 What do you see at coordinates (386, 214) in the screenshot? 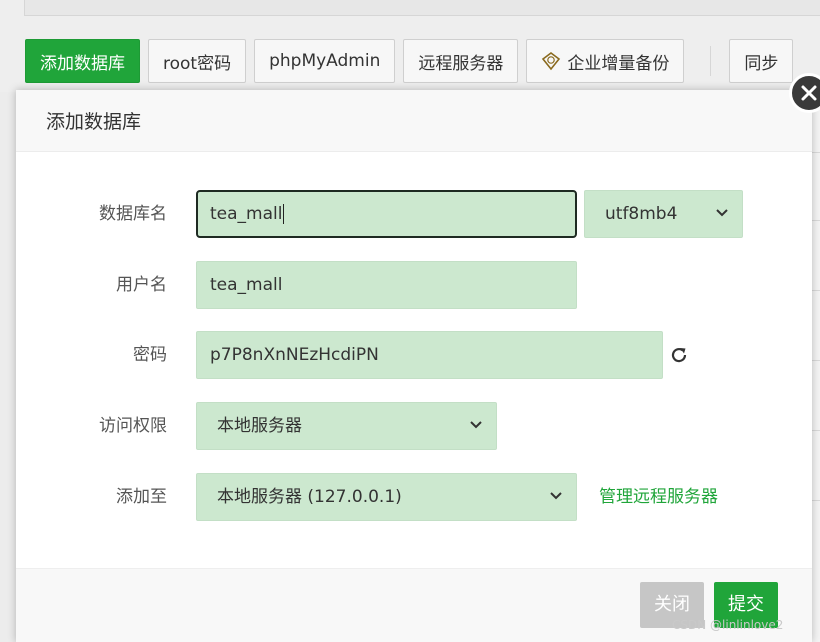
I see `db-name-input: tea_mall` at bounding box center [386, 214].